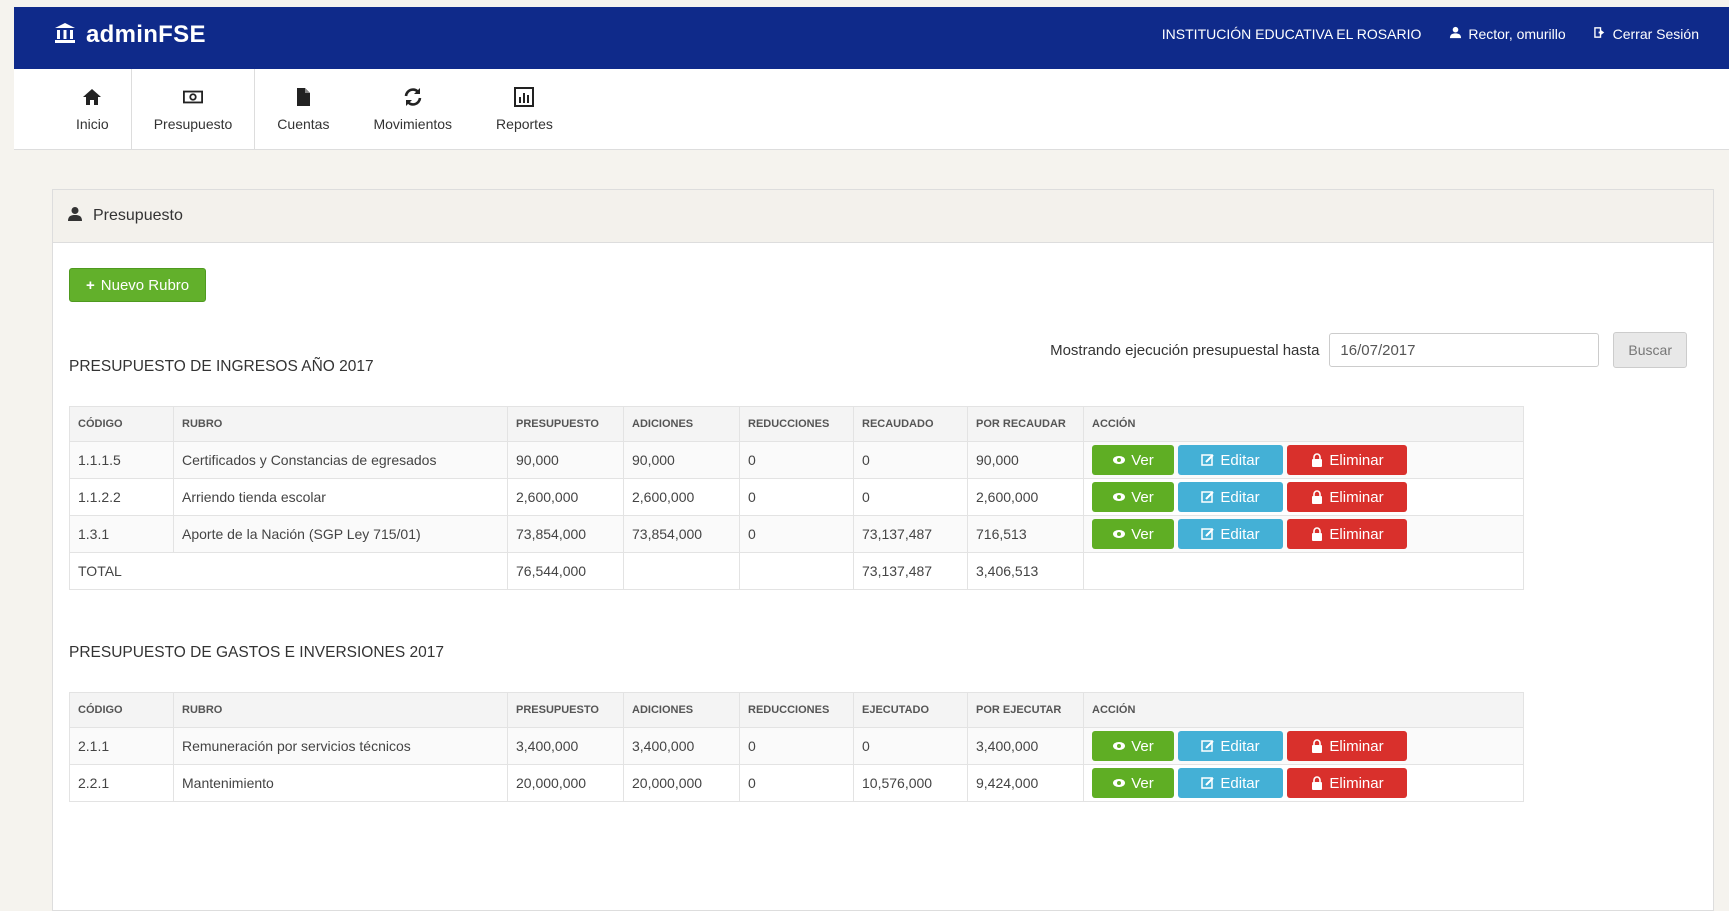  What do you see at coordinates (193, 123) in the screenshot?
I see `nav-label: Presupuesto` at bounding box center [193, 123].